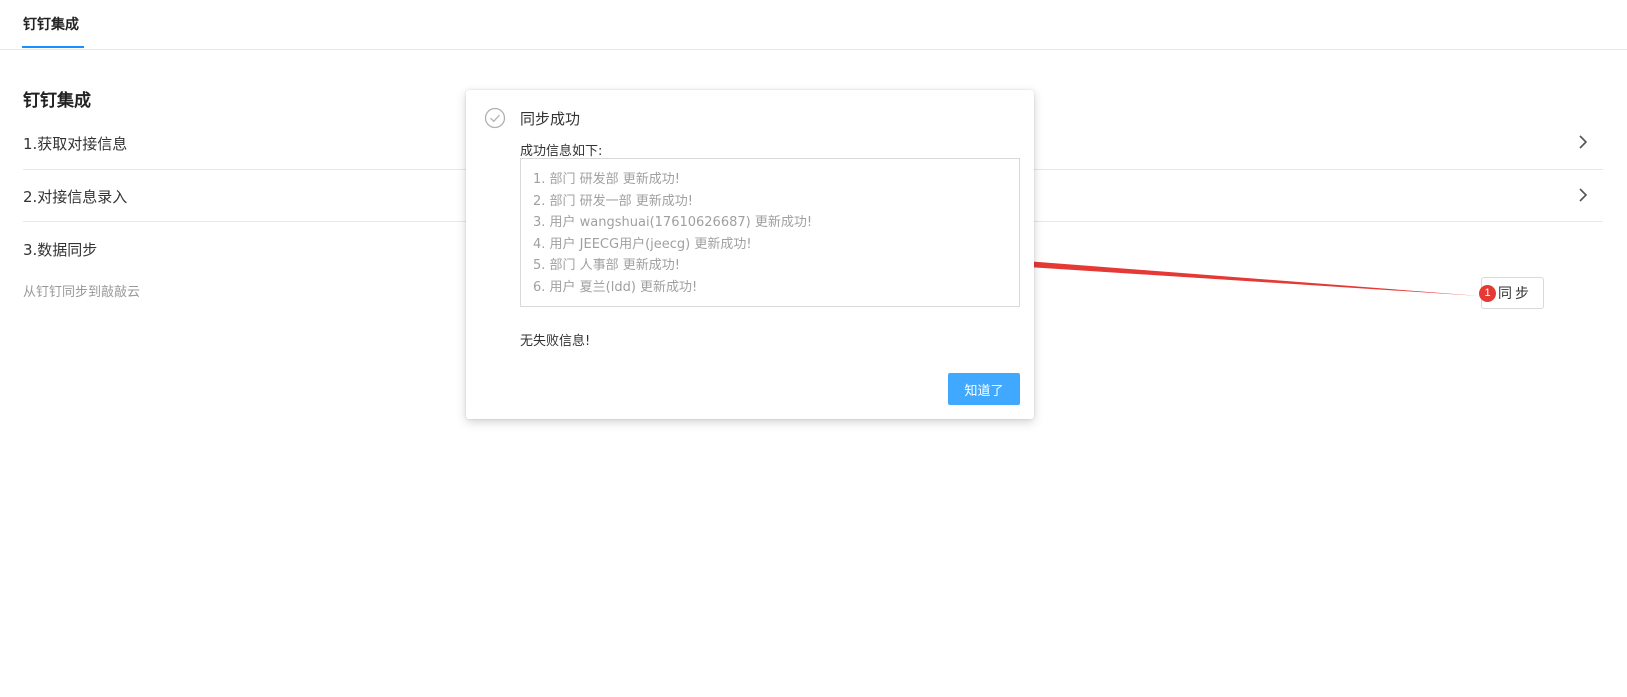 The image size is (1627, 697). What do you see at coordinates (57, 101) in the screenshot?
I see `section-title: 钉钉集成` at bounding box center [57, 101].